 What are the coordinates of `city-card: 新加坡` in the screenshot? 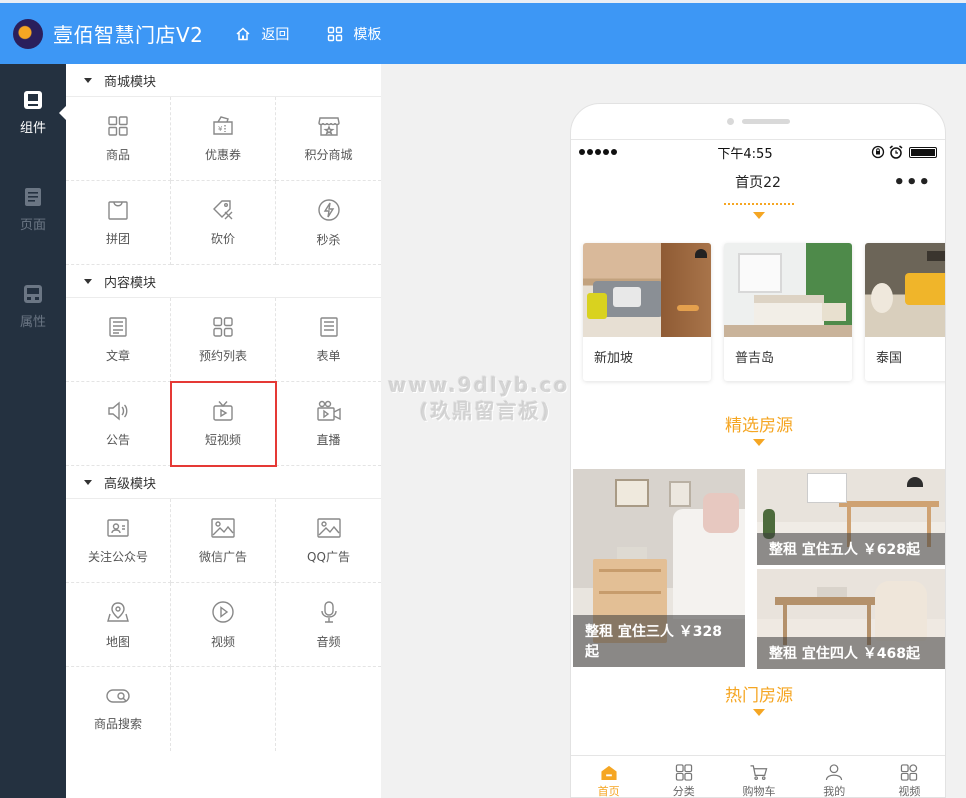 It's located at (647, 312).